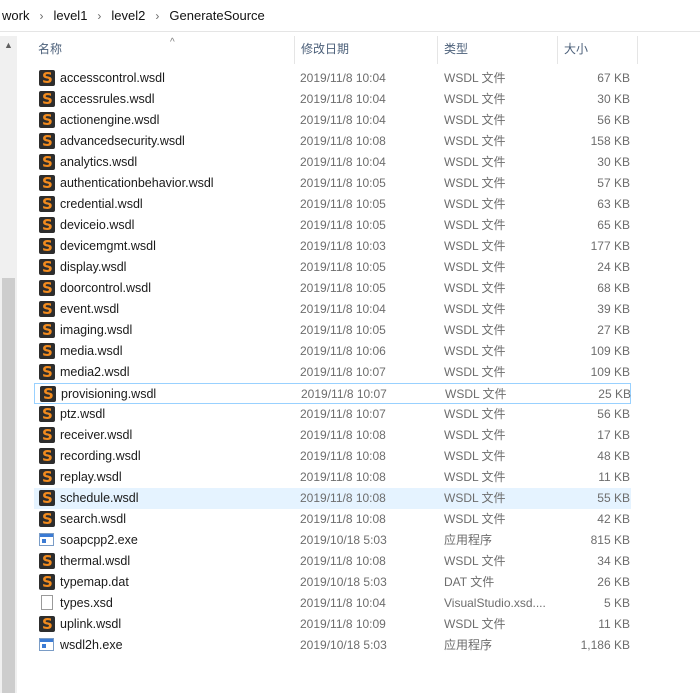 The width and height of the screenshot is (700, 693). I want to click on file-name: types.xsd, so click(86, 603).